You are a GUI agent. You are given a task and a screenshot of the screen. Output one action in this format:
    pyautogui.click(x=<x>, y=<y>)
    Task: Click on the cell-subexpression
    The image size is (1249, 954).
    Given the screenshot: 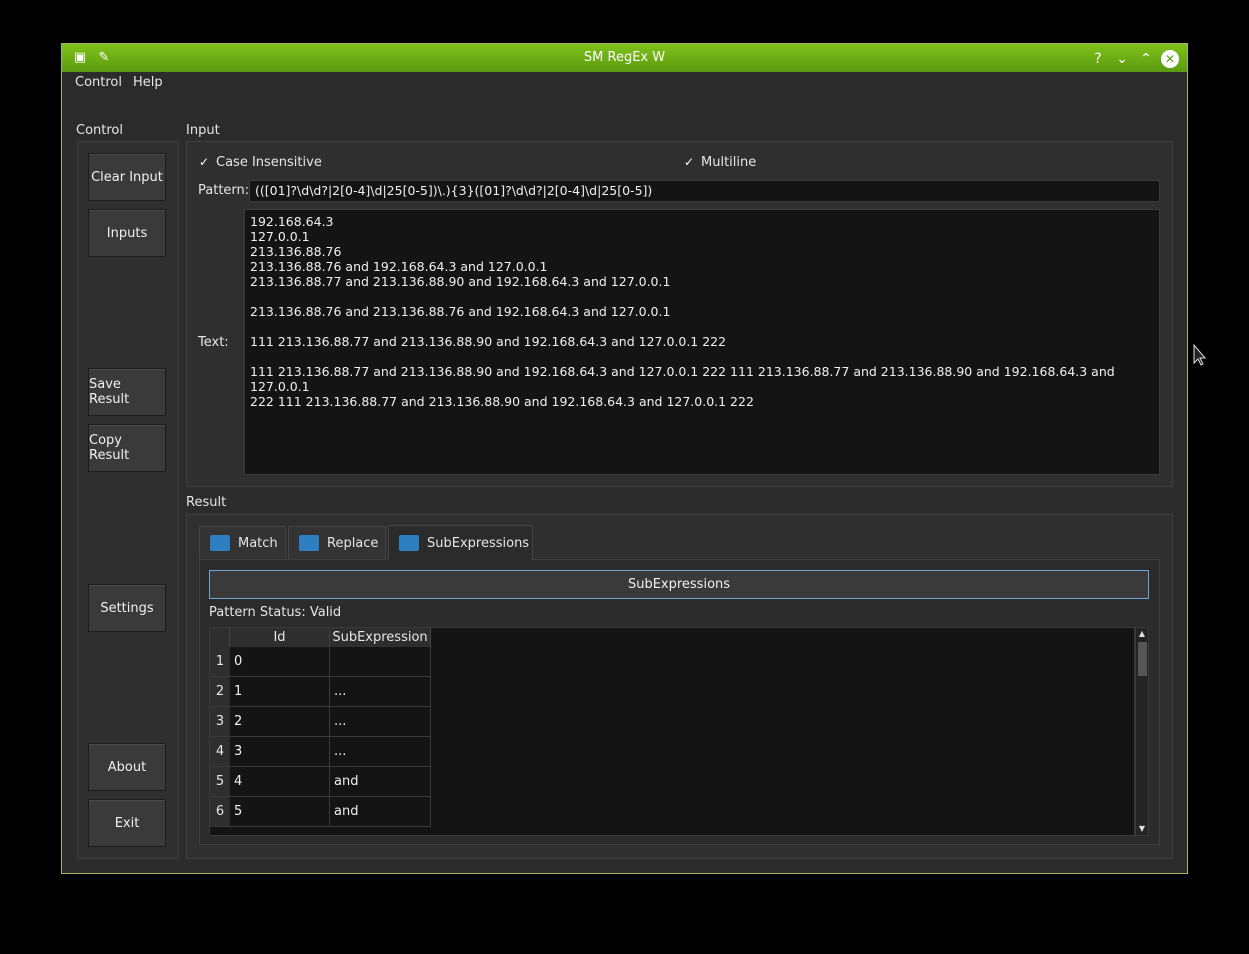 What is the action you would take?
    pyautogui.click(x=380, y=662)
    